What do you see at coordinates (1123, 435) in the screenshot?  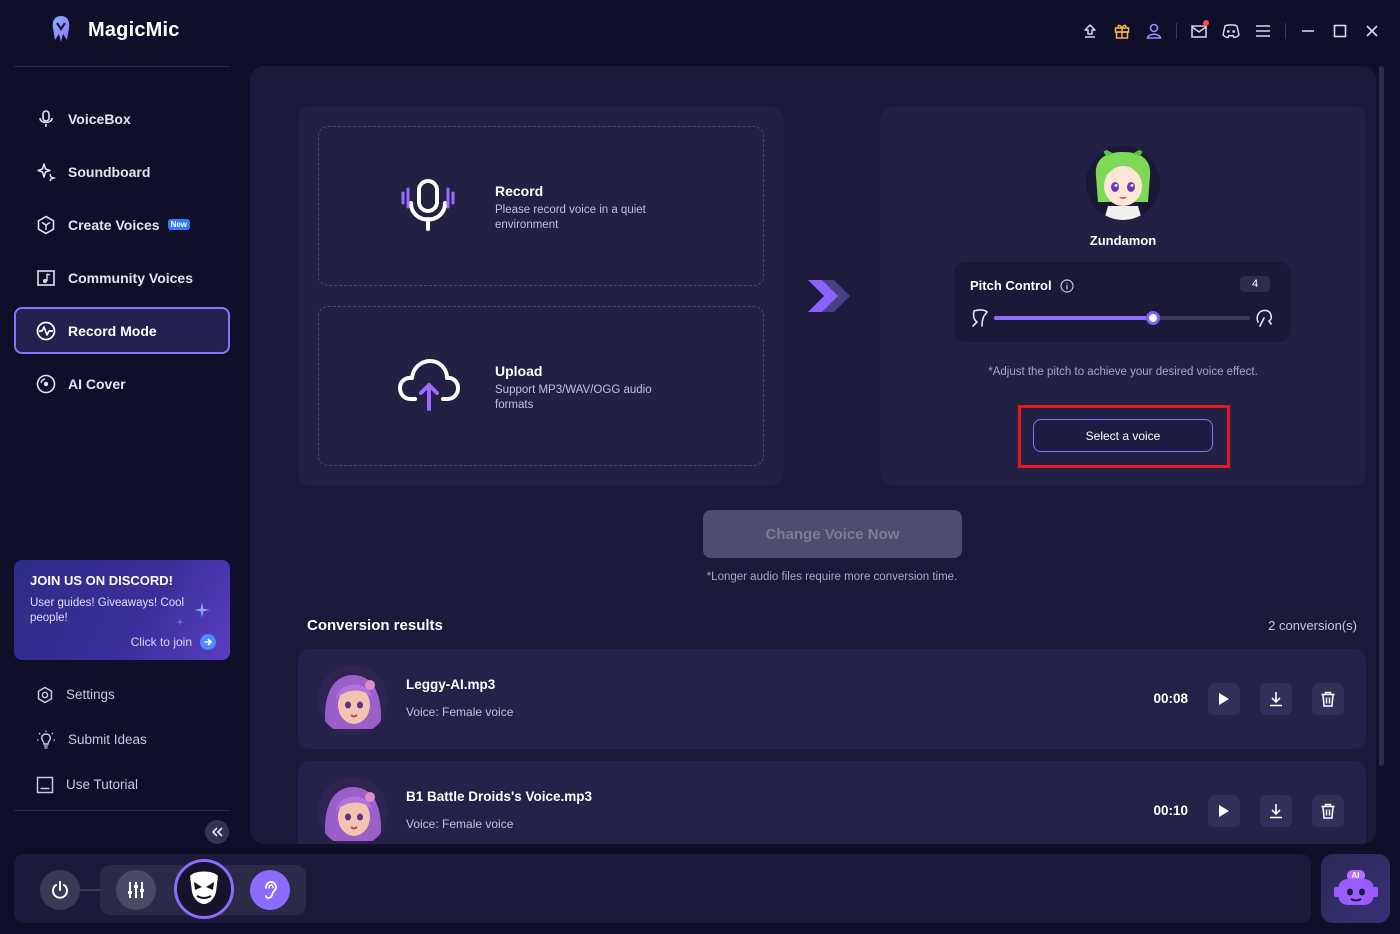 I see `select-voice-button: Select a voice` at bounding box center [1123, 435].